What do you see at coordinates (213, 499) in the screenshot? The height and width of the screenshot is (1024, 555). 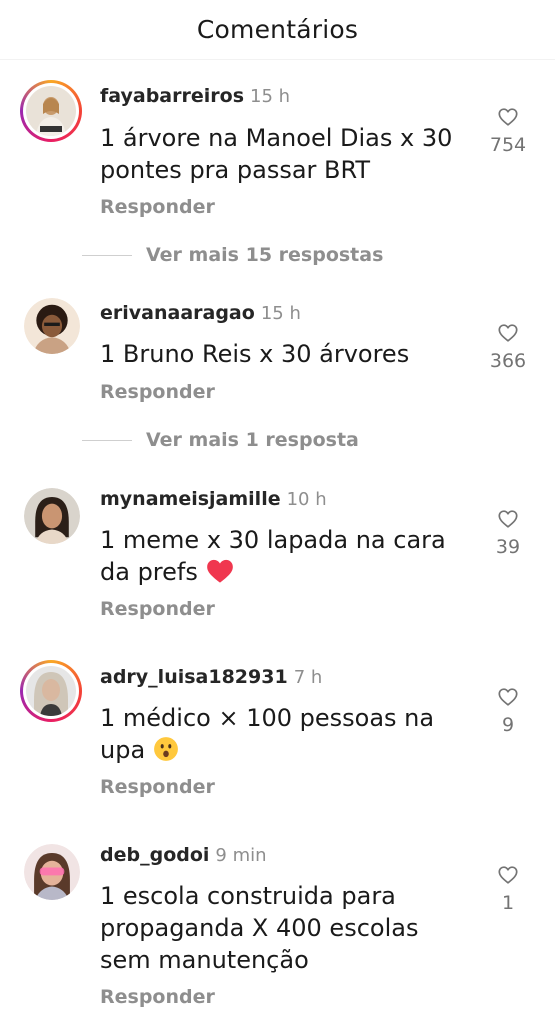 I see `comment-username: mynameisjamille 10 h` at bounding box center [213, 499].